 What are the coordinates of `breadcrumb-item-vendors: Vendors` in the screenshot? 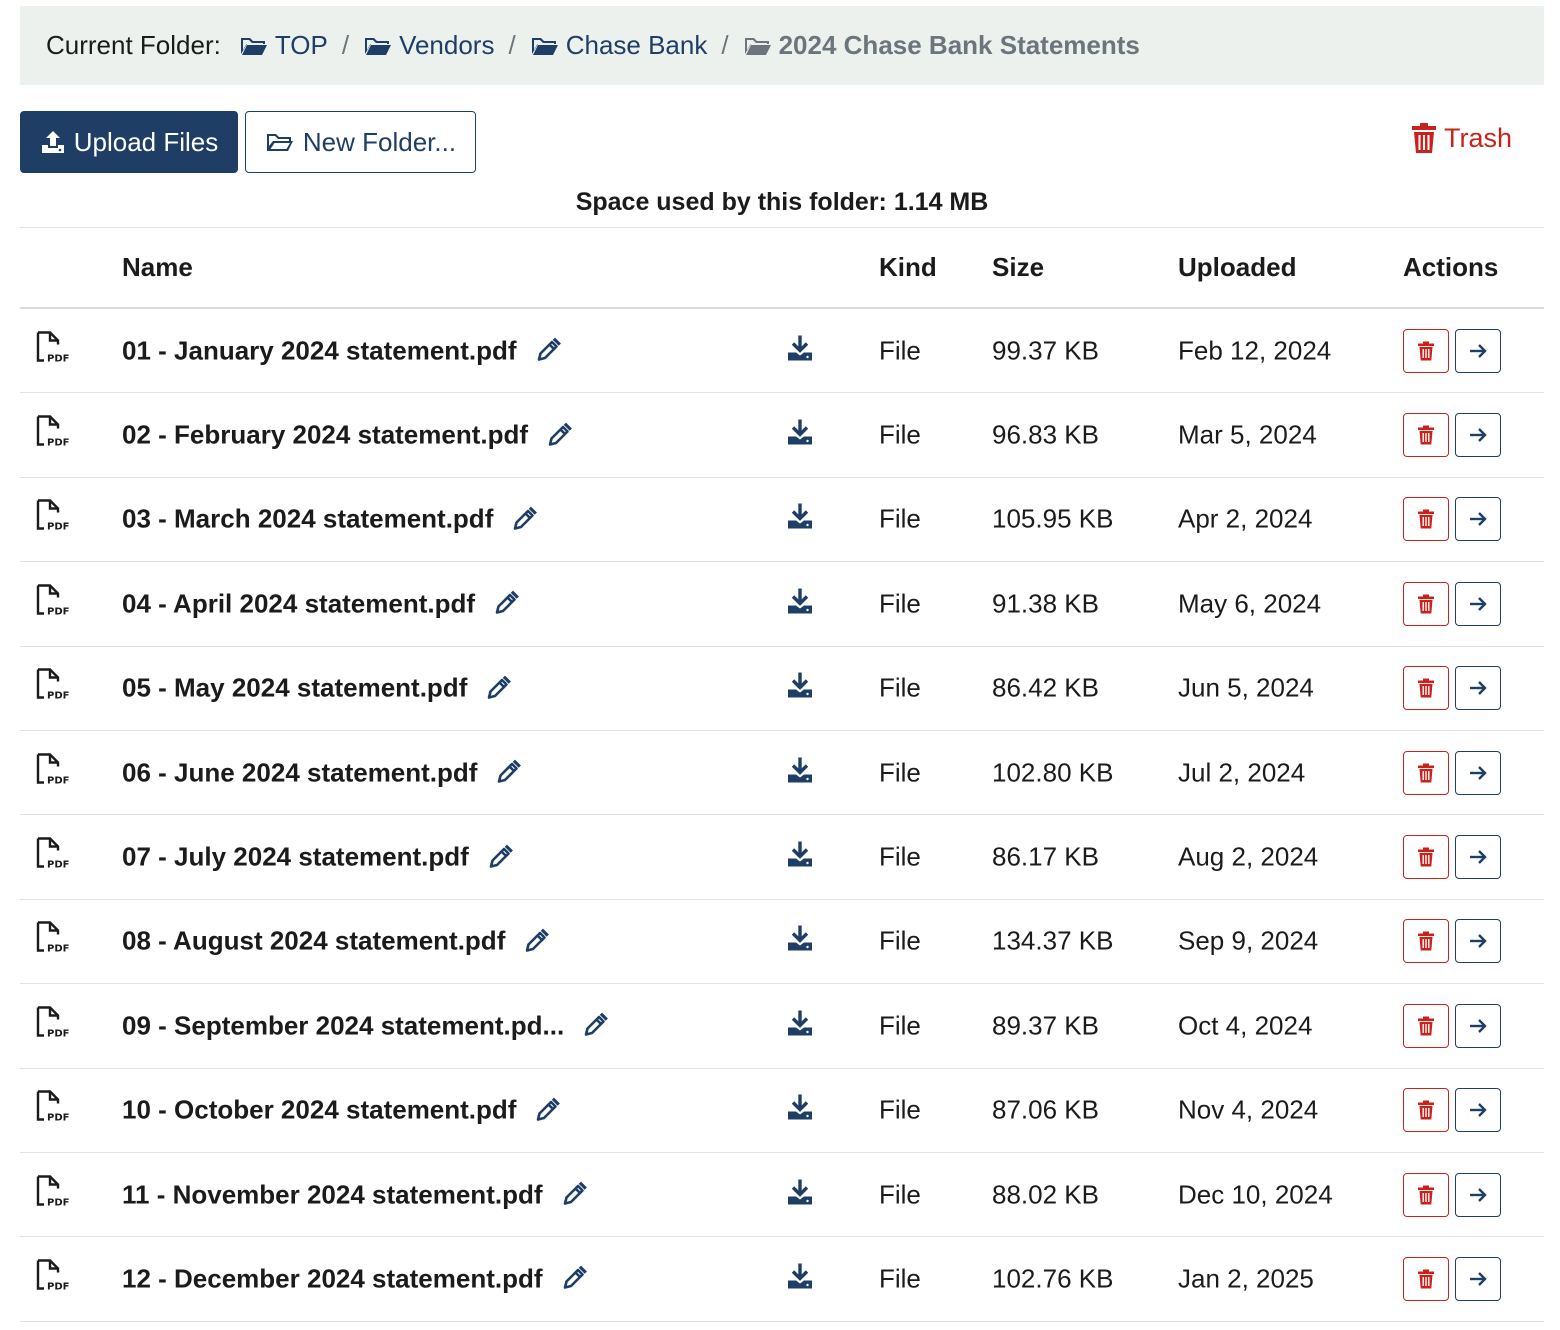 It's located at (428, 45).